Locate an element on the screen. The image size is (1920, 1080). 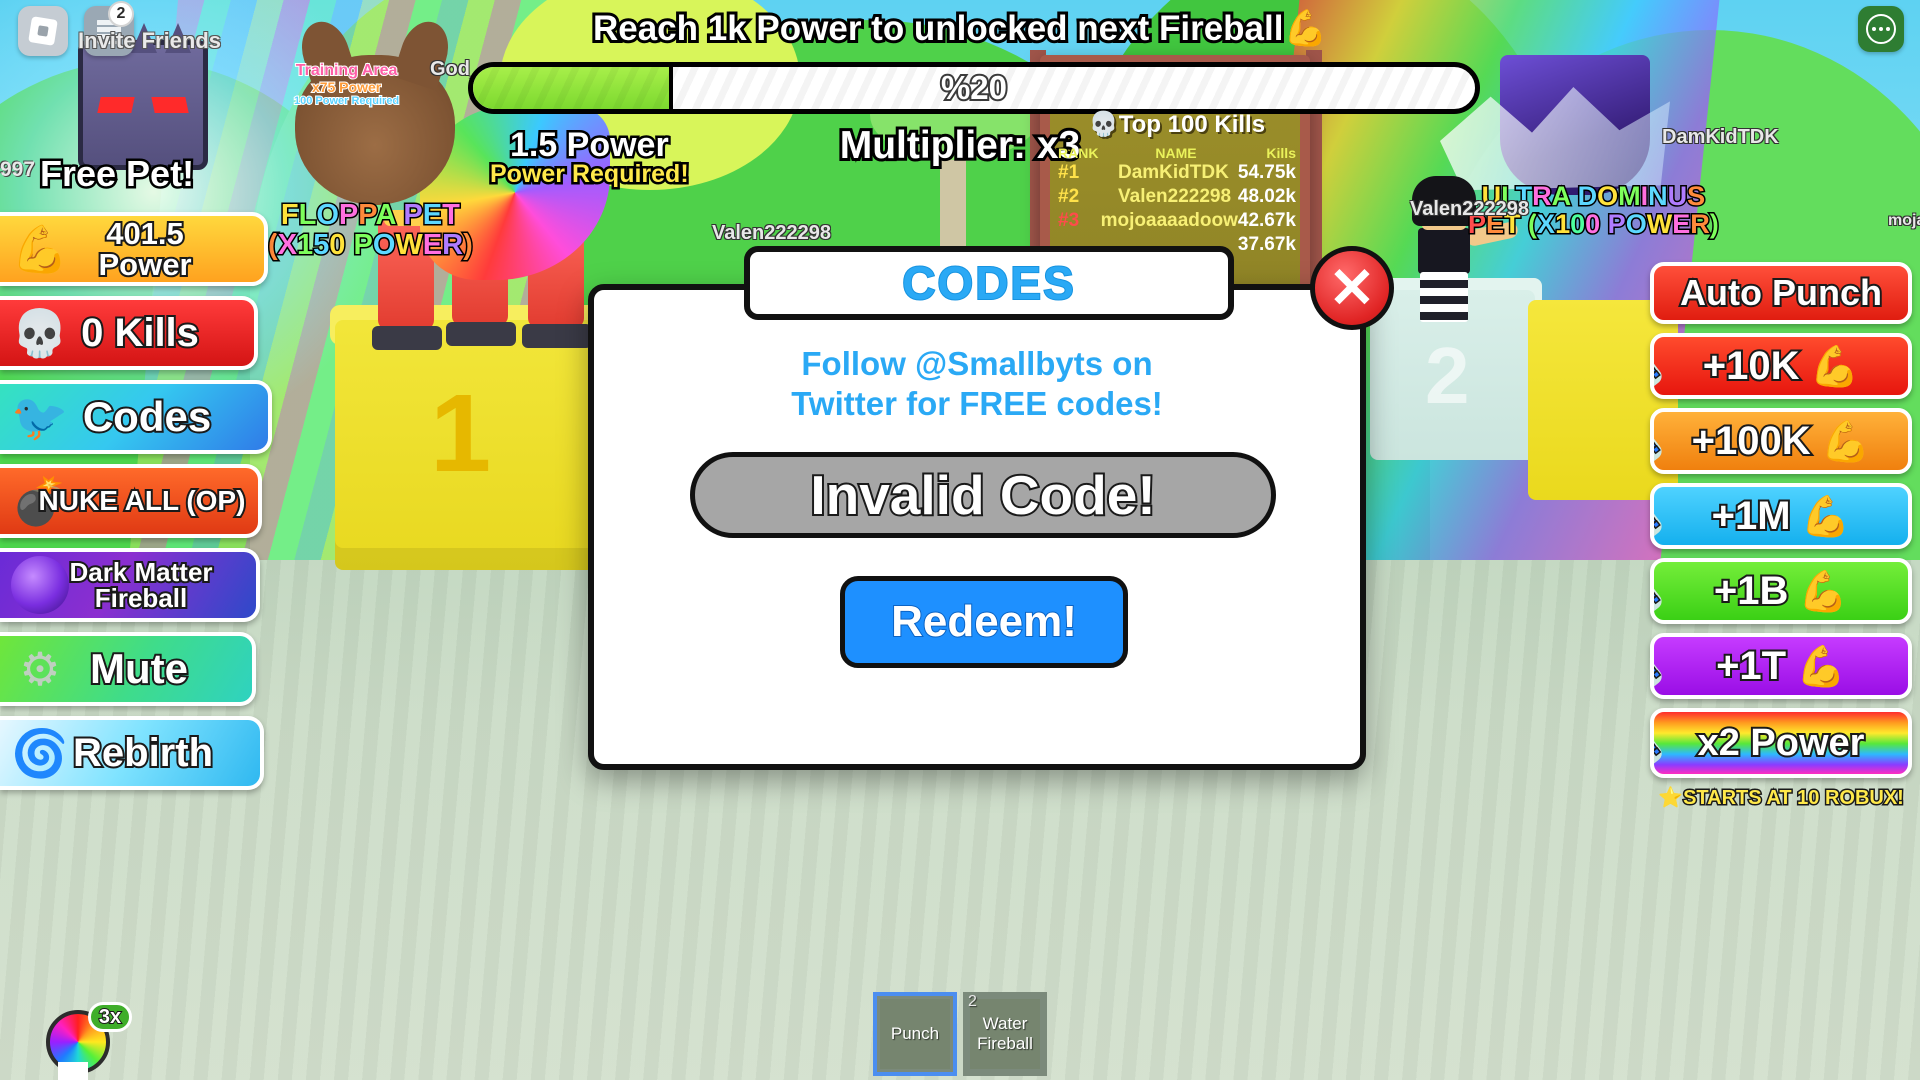
row-rank: #2 is located at coordinates (1069, 196).